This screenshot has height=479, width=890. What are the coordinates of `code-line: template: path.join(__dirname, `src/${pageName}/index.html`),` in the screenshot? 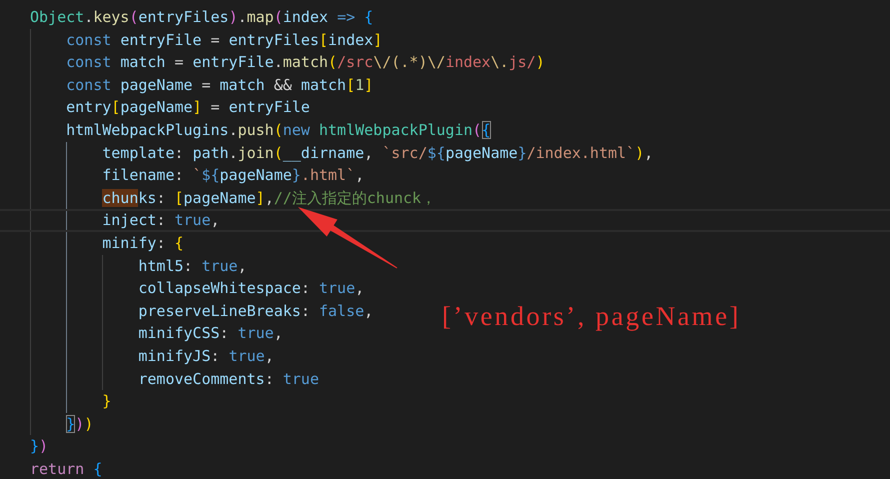 It's located at (460, 153).